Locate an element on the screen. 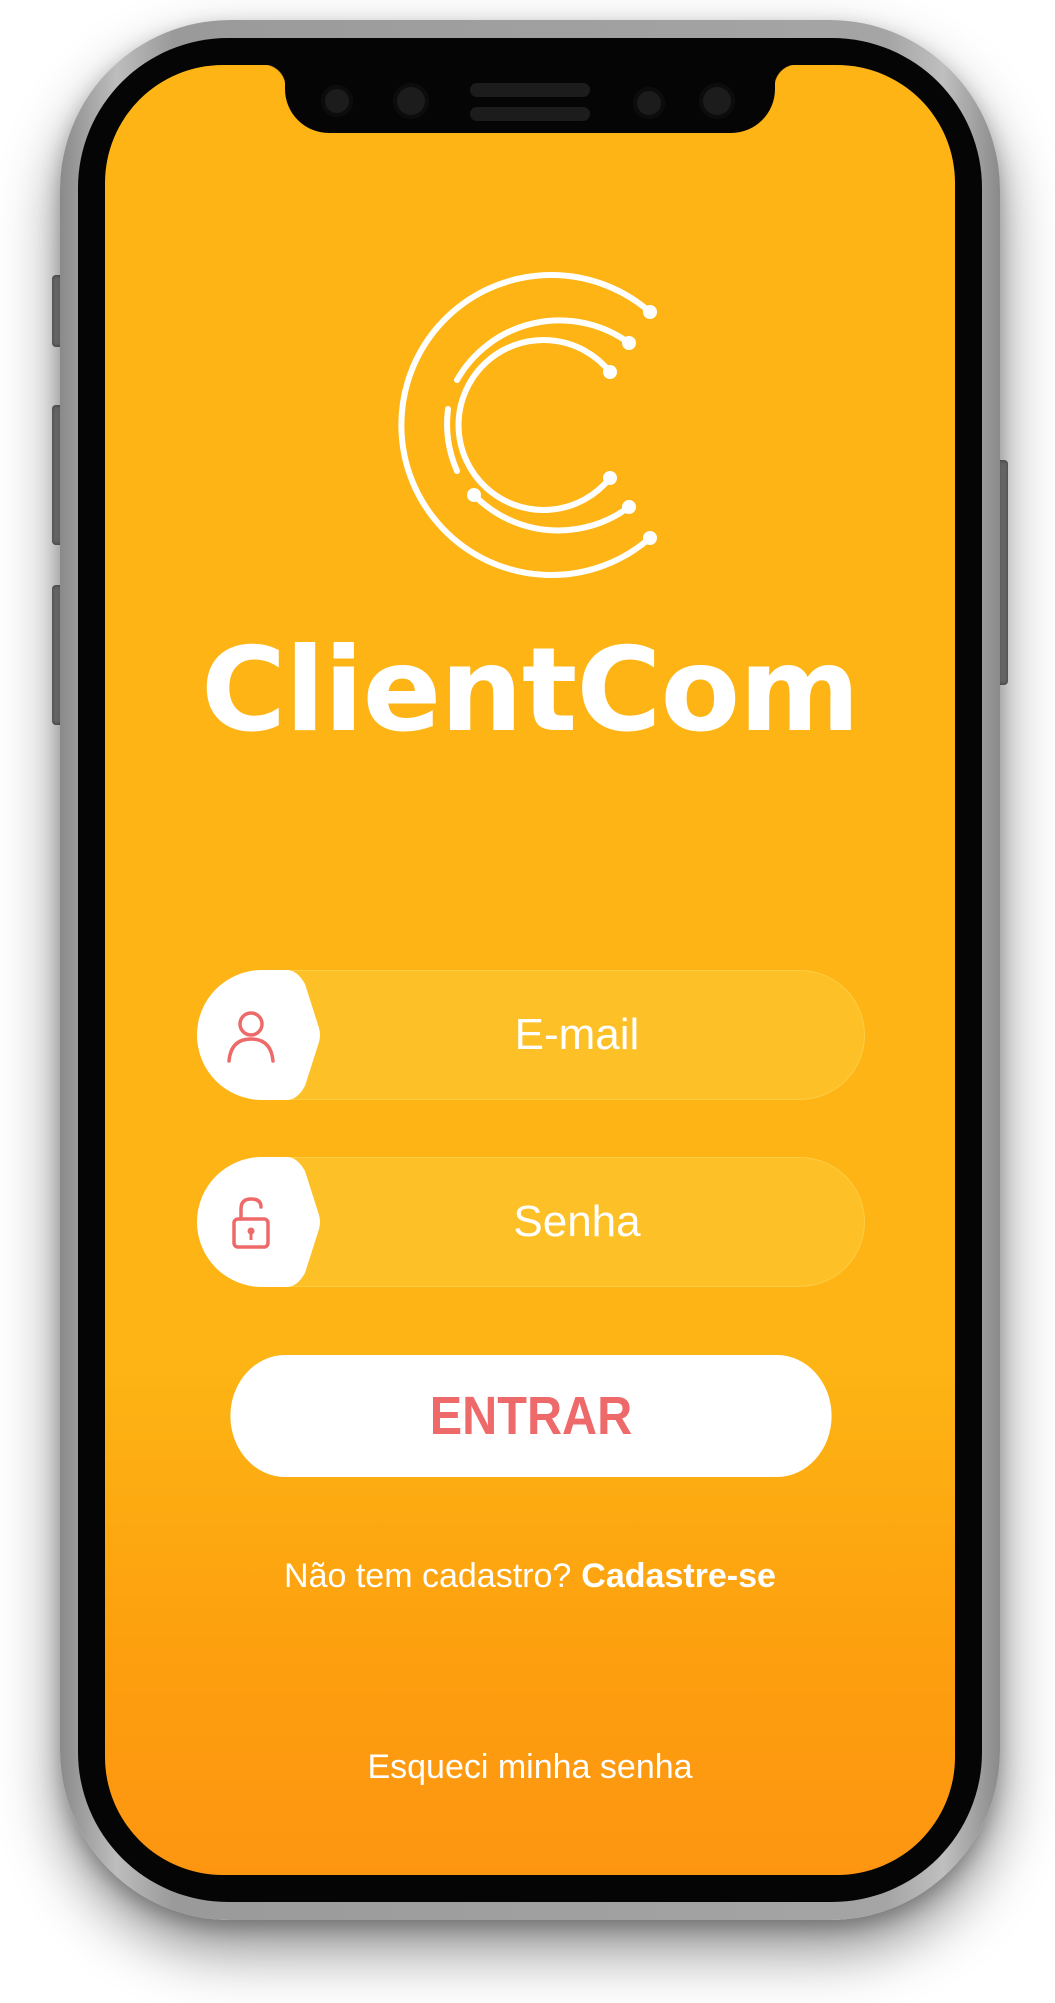 This screenshot has width=1055, height=2003. email-input is located at coordinates (577, 1035).